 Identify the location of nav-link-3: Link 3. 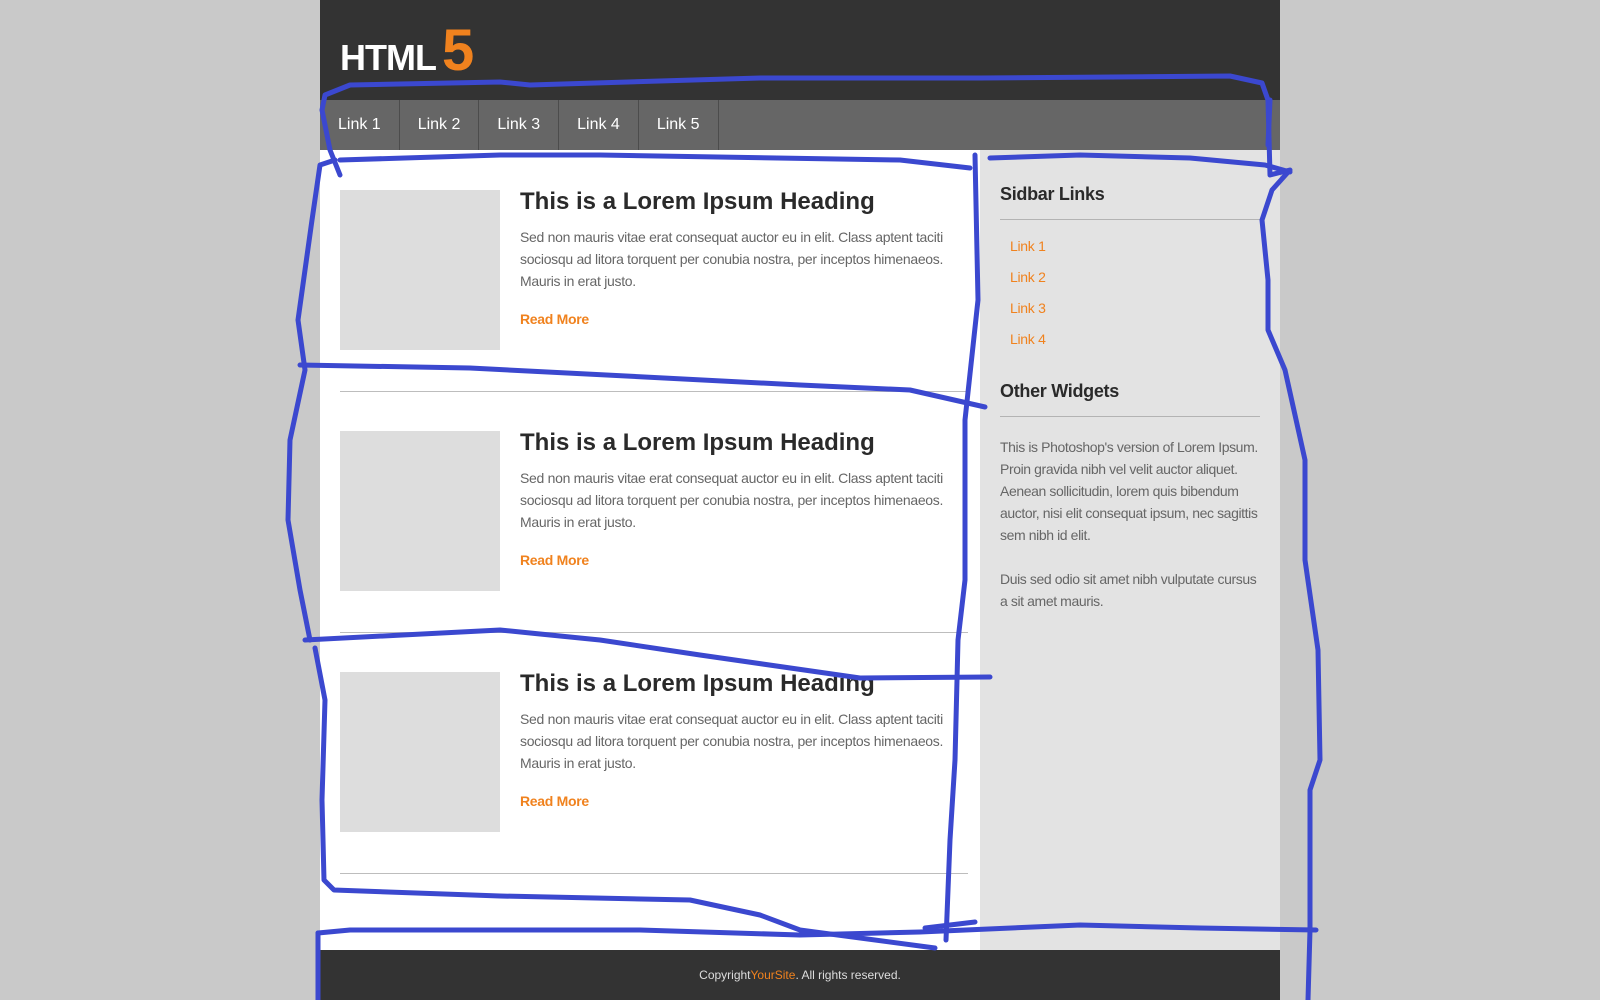
(519, 125).